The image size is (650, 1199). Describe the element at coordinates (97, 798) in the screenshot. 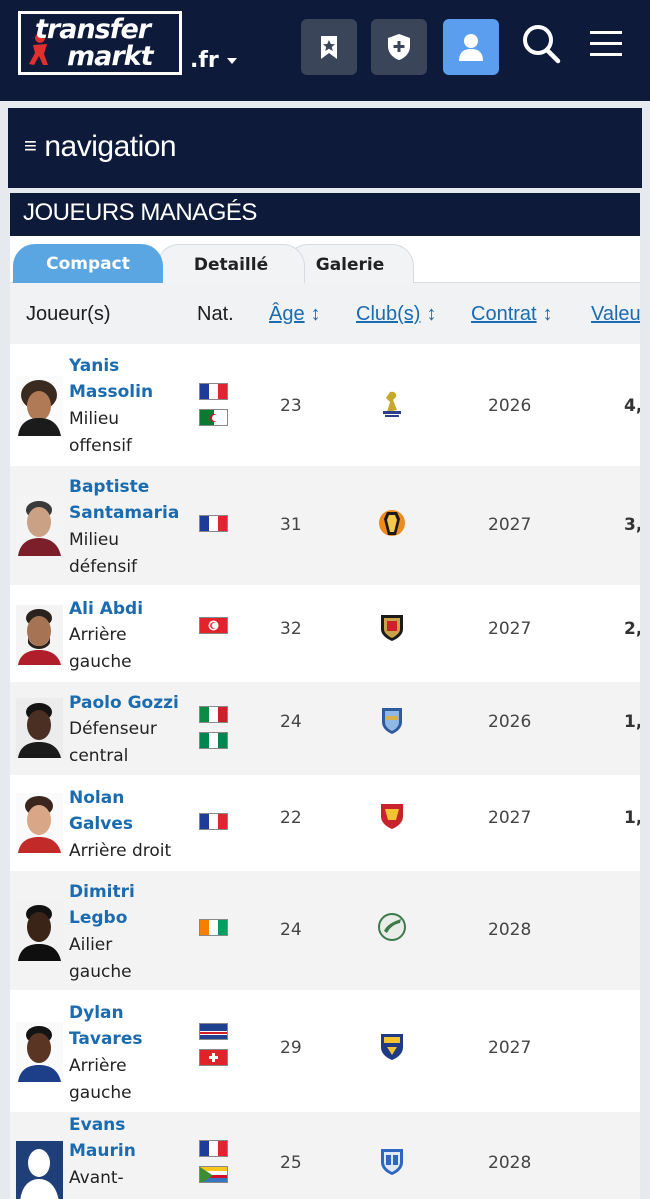

I see `player-first-name: Nolan` at that location.